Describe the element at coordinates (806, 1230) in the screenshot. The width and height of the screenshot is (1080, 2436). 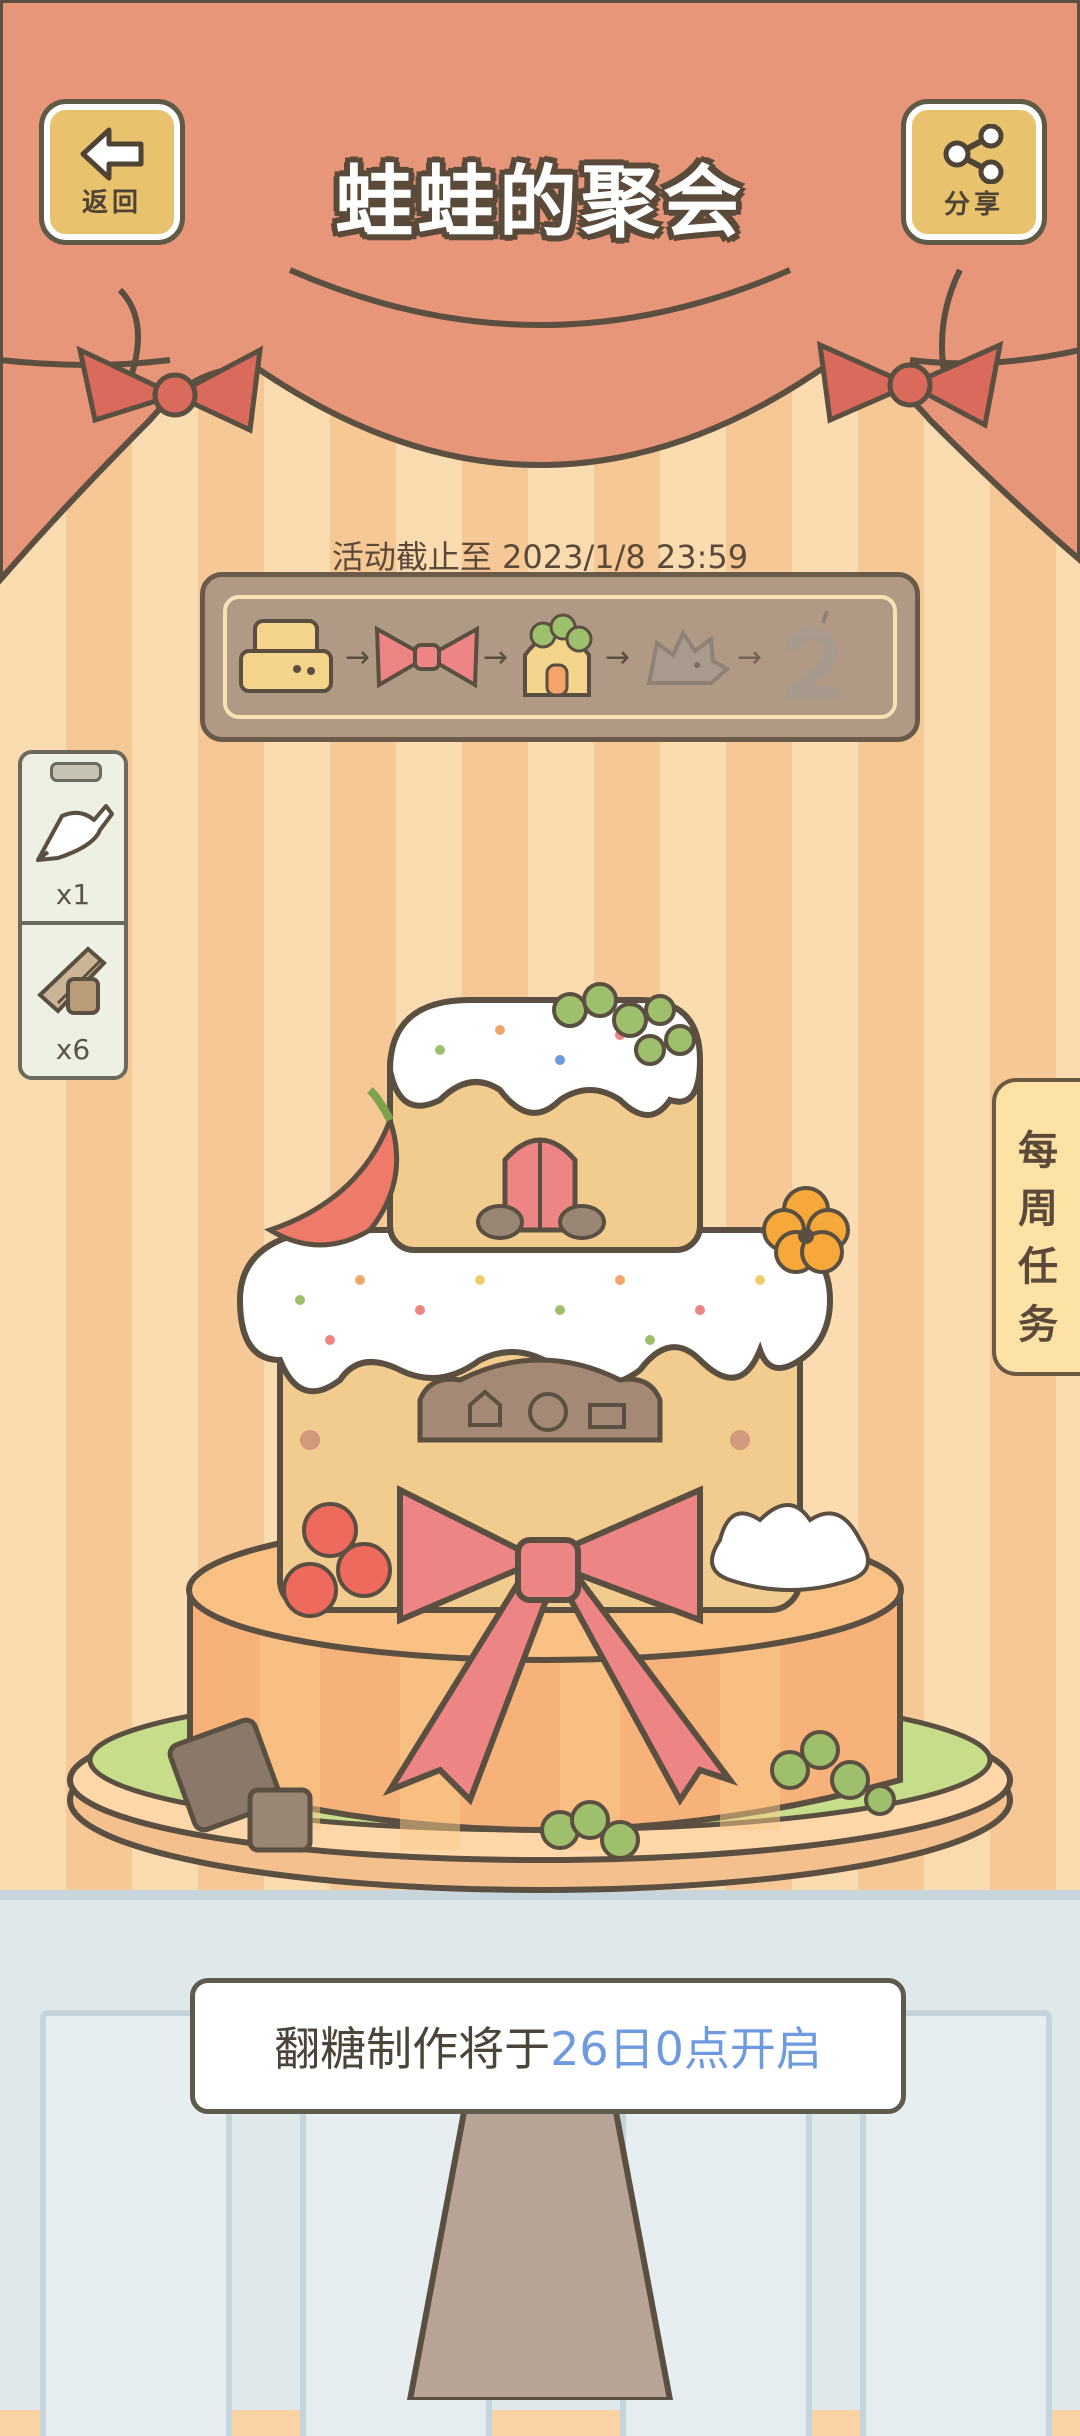
I see `flower` at that location.